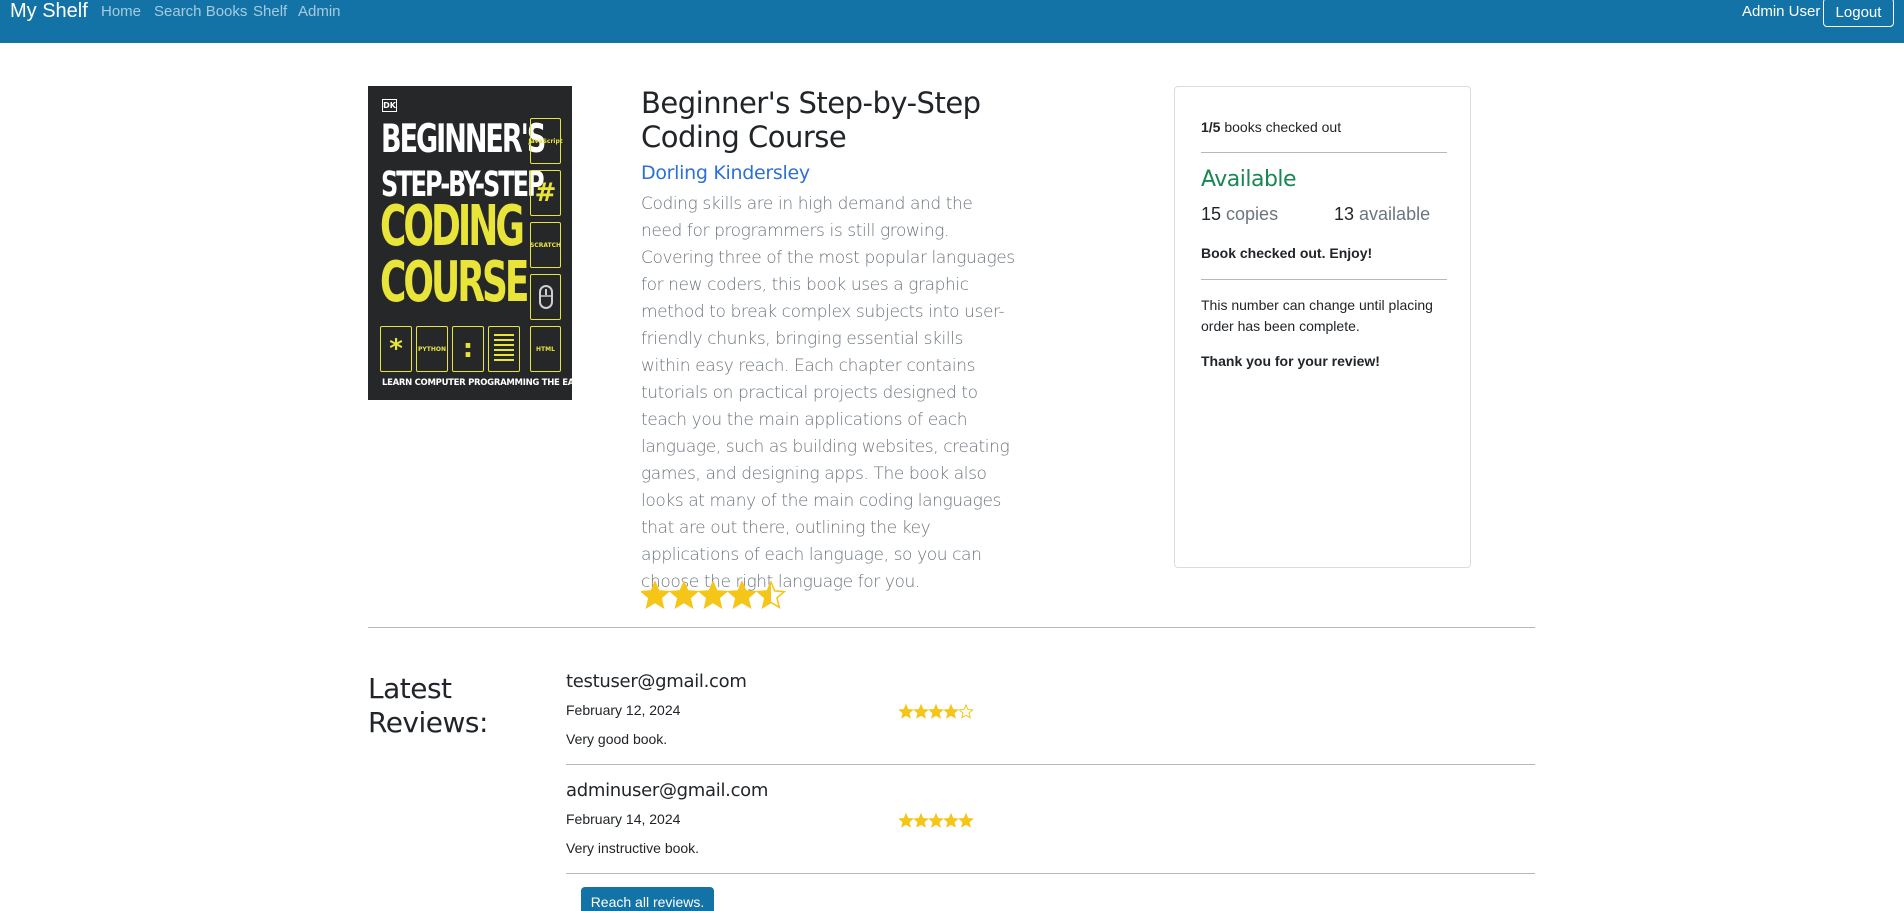  Describe the element at coordinates (1249, 179) in the screenshot. I see `availability-status: Available` at that location.